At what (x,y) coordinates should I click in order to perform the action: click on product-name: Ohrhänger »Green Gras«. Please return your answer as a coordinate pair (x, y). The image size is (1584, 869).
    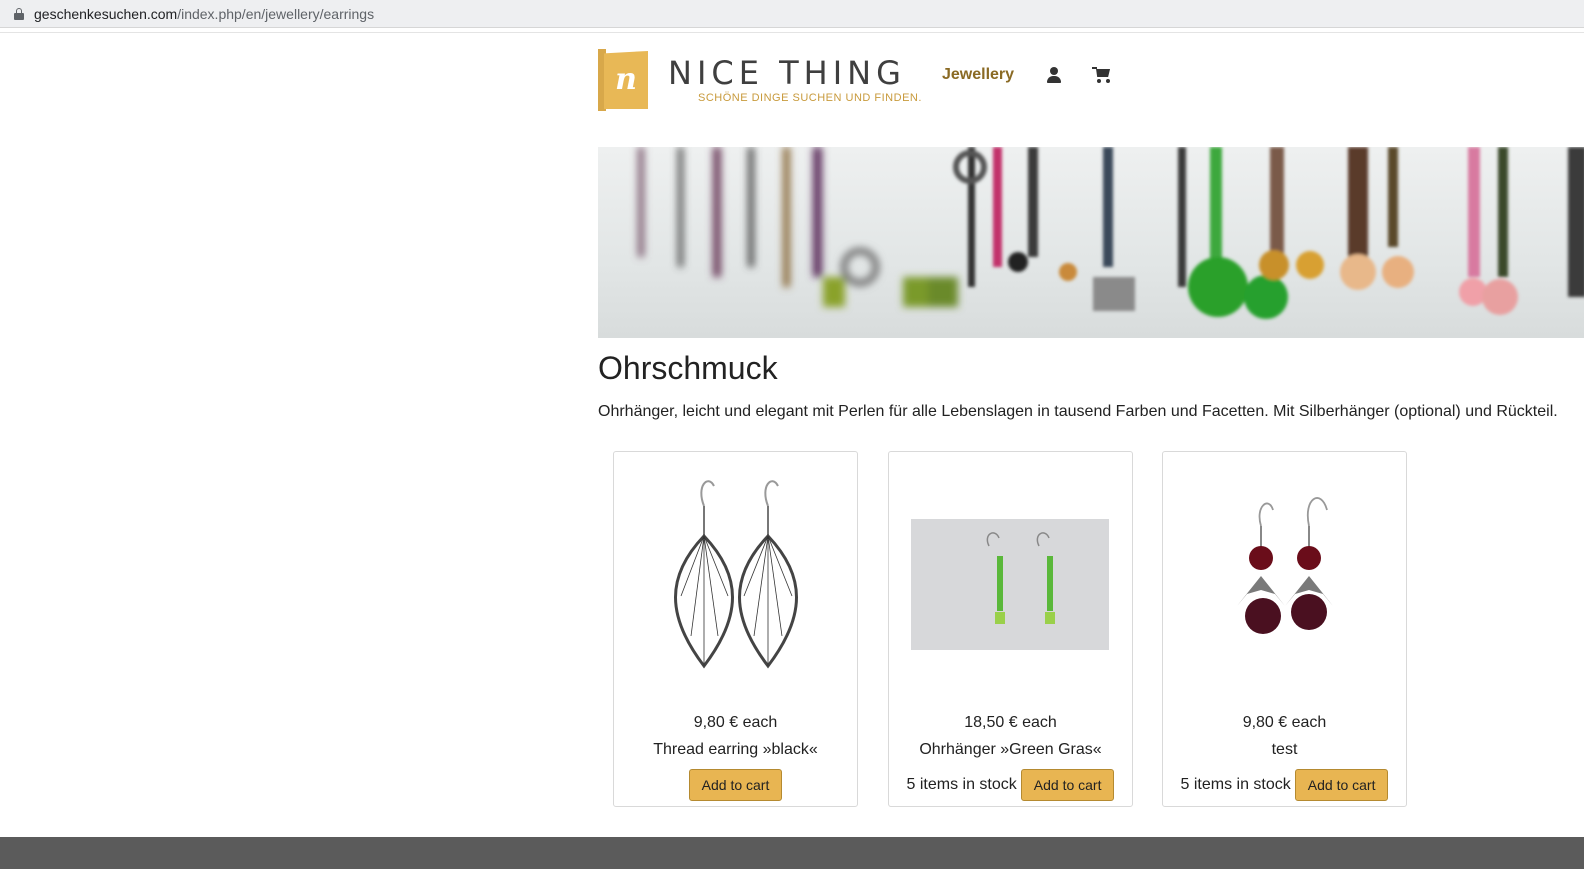
    Looking at the image, I should click on (1010, 750).